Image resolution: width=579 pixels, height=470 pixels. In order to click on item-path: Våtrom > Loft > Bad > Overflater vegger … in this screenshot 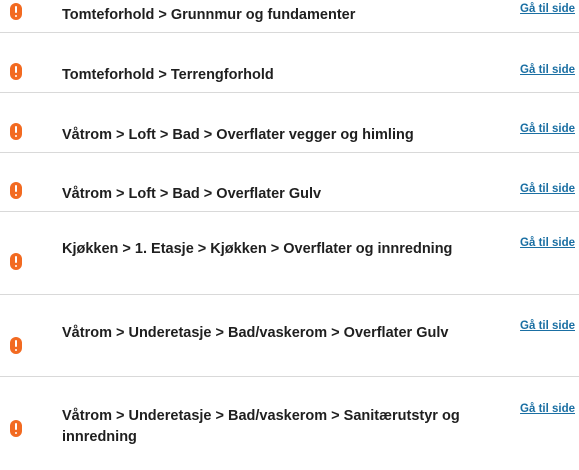, I will do `click(238, 135)`.